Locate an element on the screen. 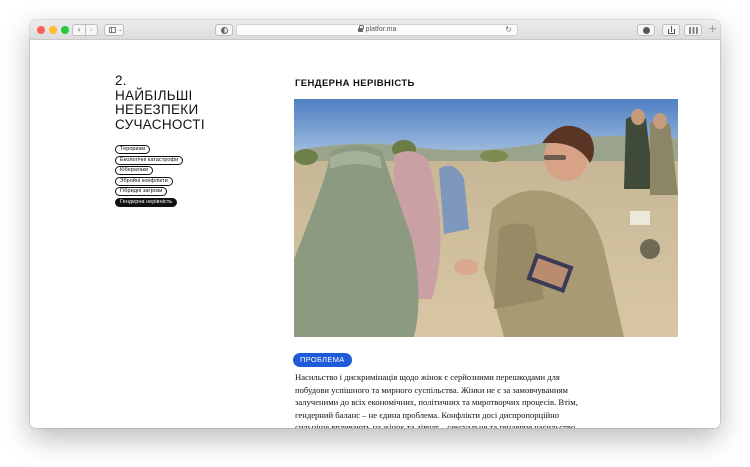 This screenshot has width=750, height=467. share-button is located at coordinates (671, 30).